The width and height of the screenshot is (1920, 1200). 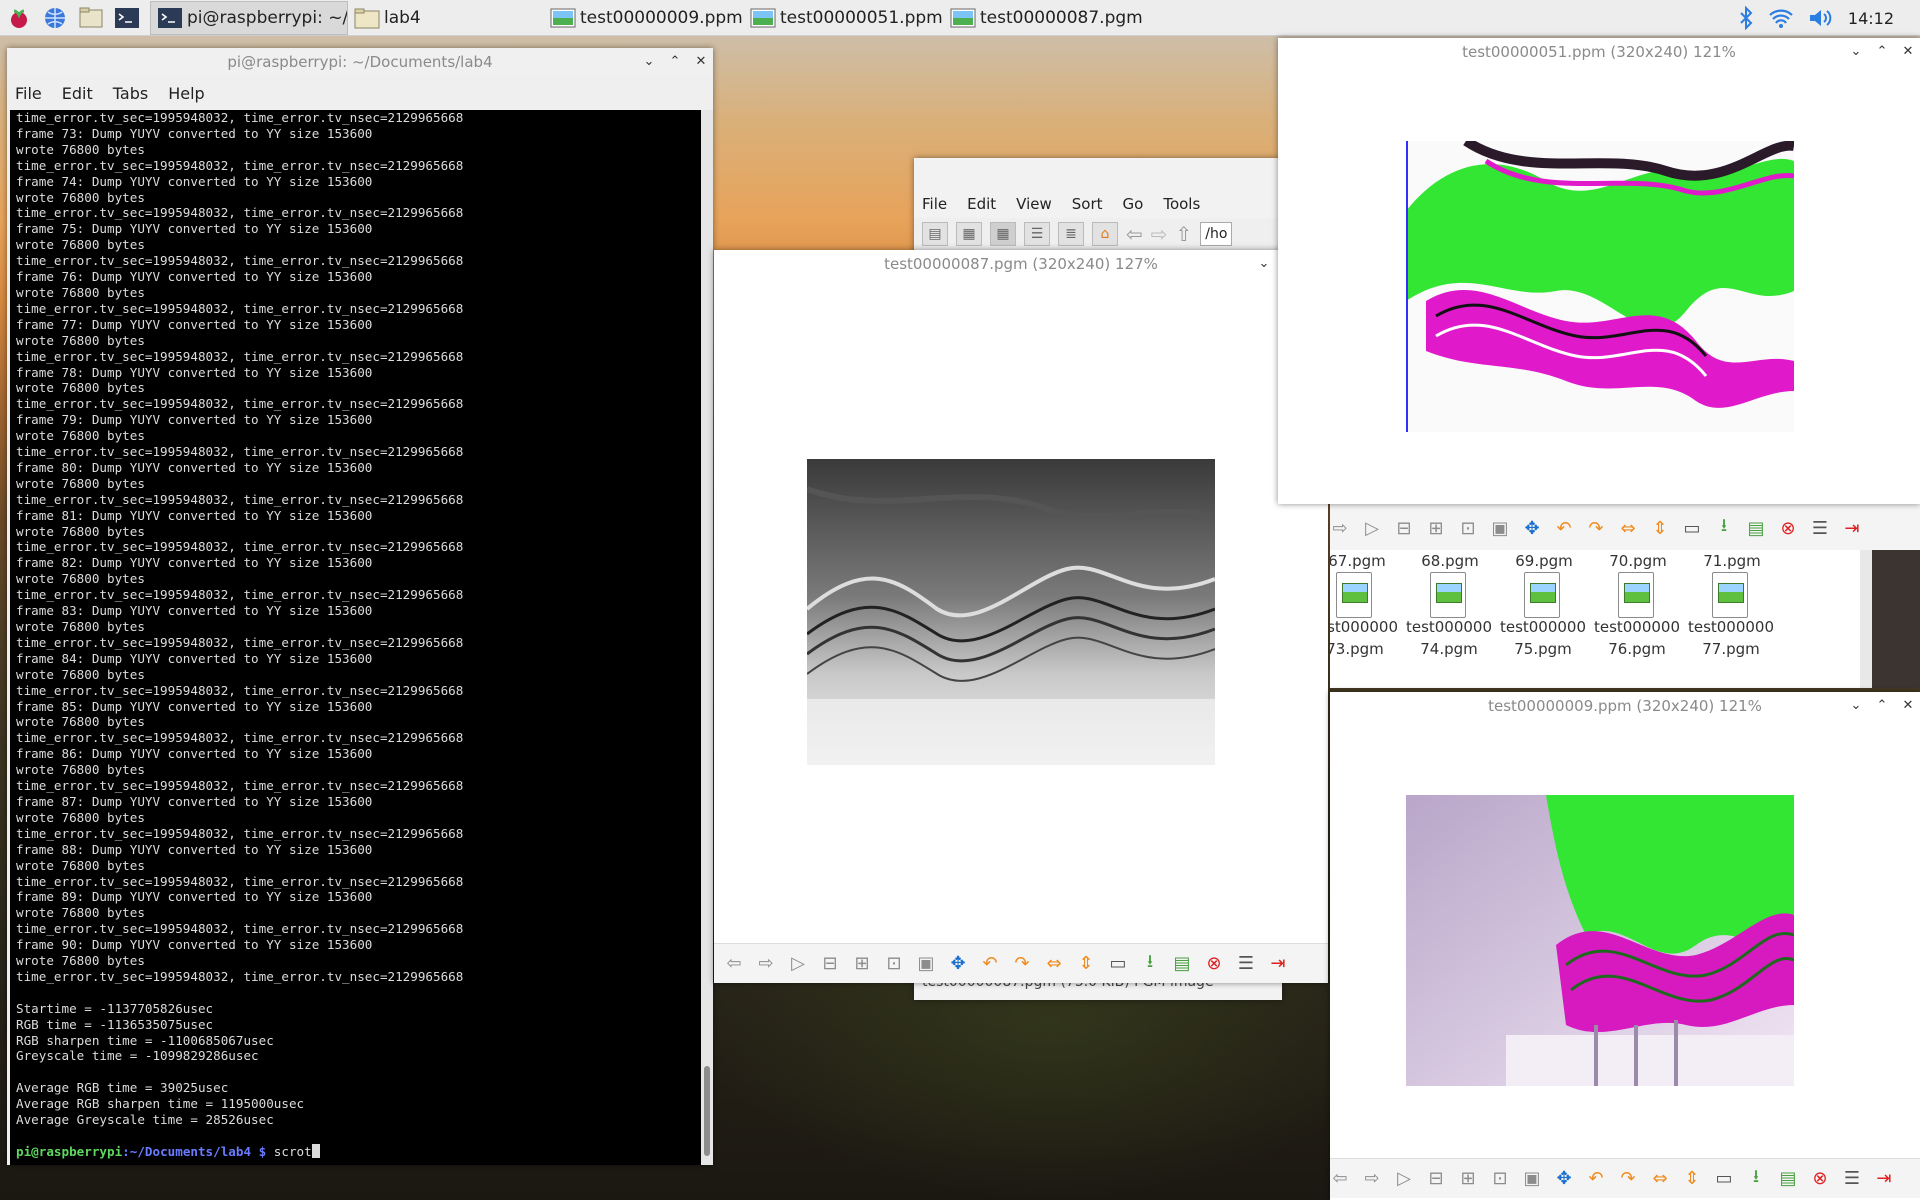 What do you see at coordinates (1732, 561) in the screenshot?
I see `file-label: 71.pgm` at bounding box center [1732, 561].